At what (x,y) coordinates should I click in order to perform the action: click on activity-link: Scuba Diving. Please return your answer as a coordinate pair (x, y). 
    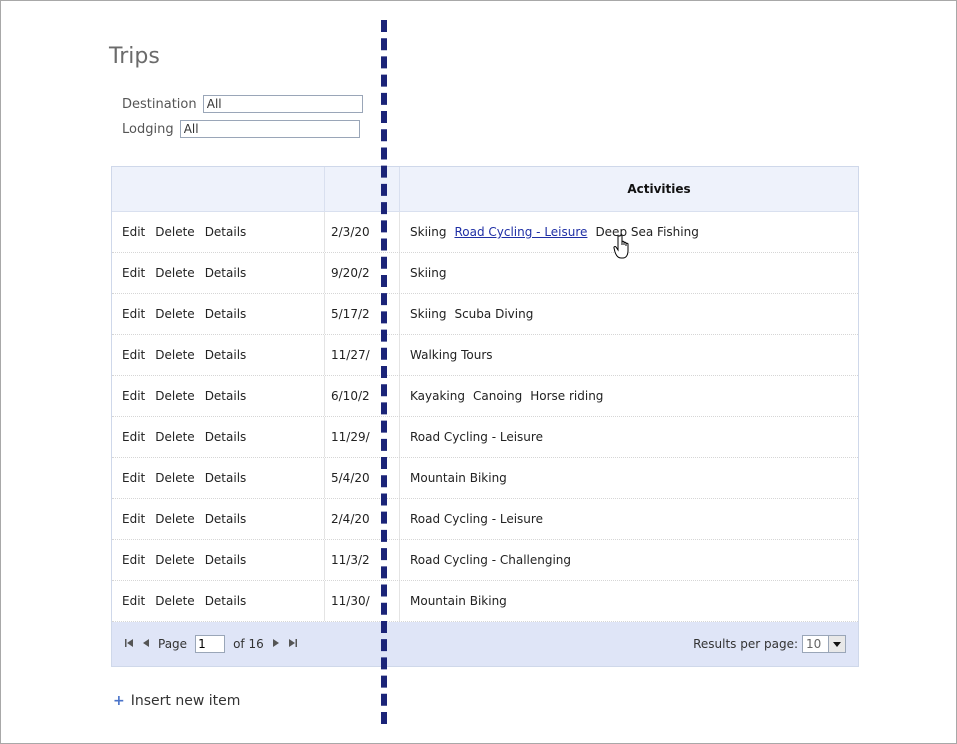
    Looking at the image, I should click on (493, 314).